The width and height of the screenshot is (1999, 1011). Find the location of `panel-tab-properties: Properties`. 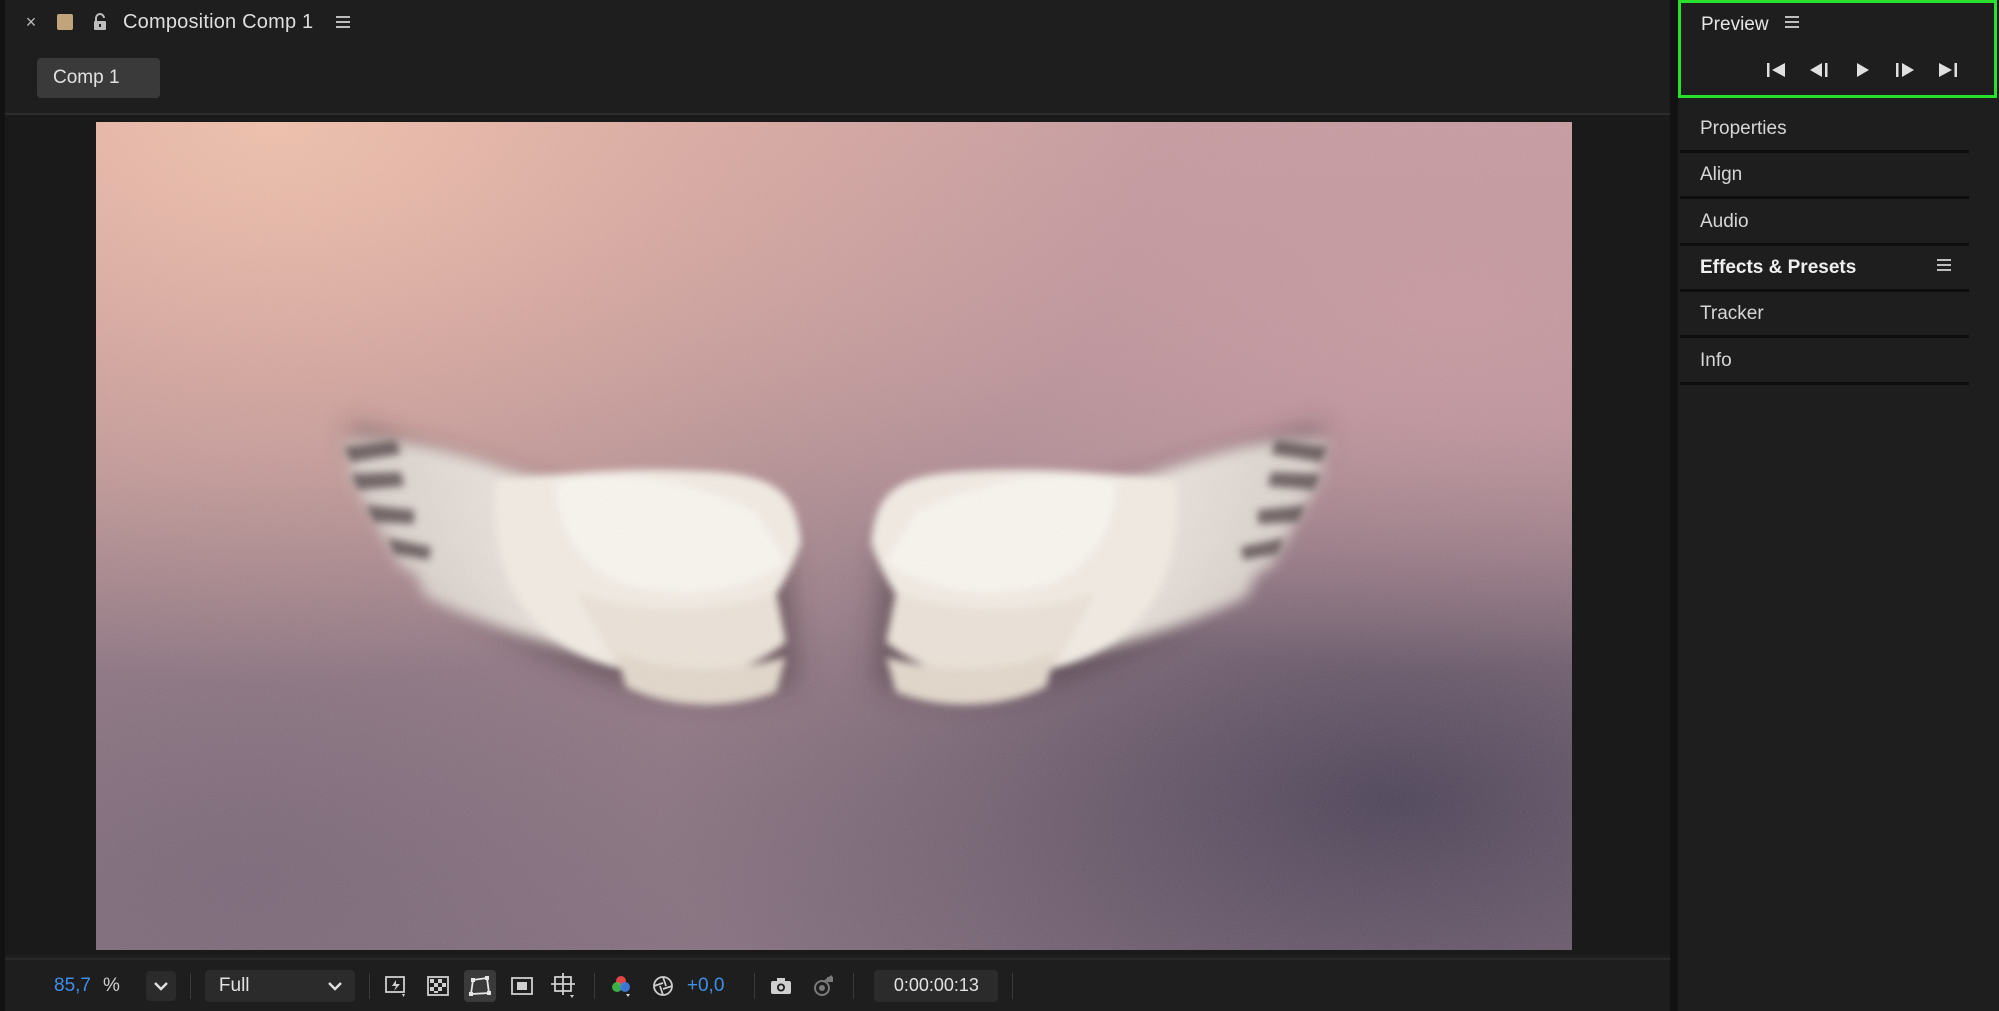

panel-tab-properties: Properties is located at coordinates (1824, 130).